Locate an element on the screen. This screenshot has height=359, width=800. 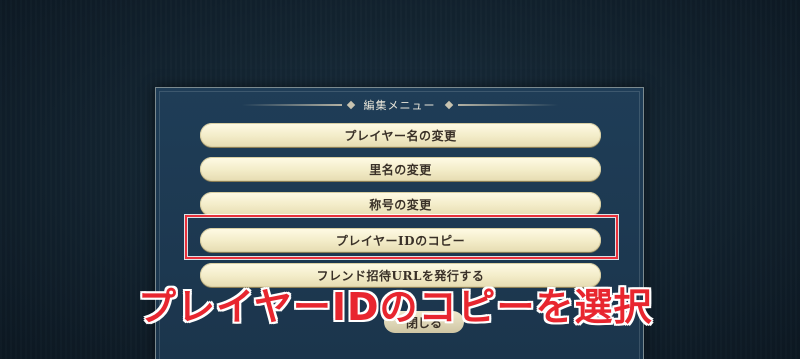
change-title-button: 称号の変更 is located at coordinates (400, 204).